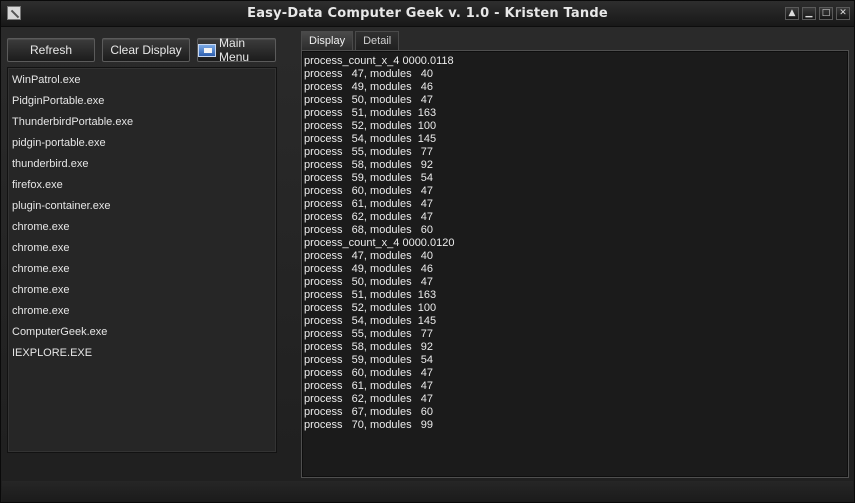  What do you see at coordinates (369, 412) in the screenshot?
I see `output-line: process 67, modules 60` at bounding box center [369, 412].